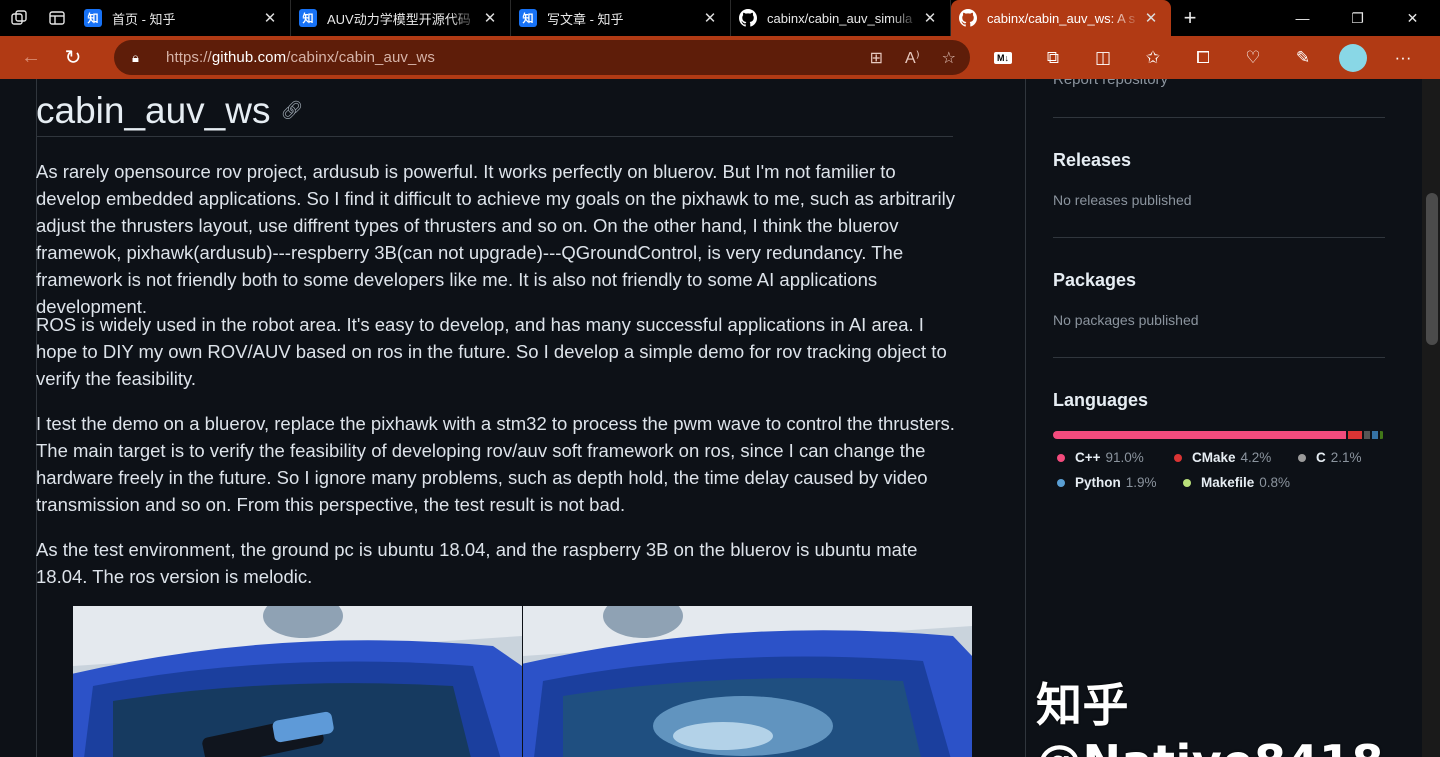 Image resolution: width=1440 pixels, height=757 pixels. What do you see at coordinates (1101, 400) in the screenshot?
I see `languages-heading: Languages` at bounding box center [1101, 400].